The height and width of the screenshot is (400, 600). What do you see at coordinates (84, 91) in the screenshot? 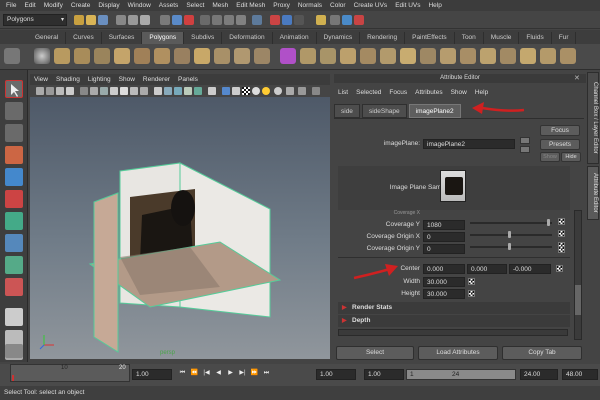
I see `grid-icon` at bounding box center [84, 91].